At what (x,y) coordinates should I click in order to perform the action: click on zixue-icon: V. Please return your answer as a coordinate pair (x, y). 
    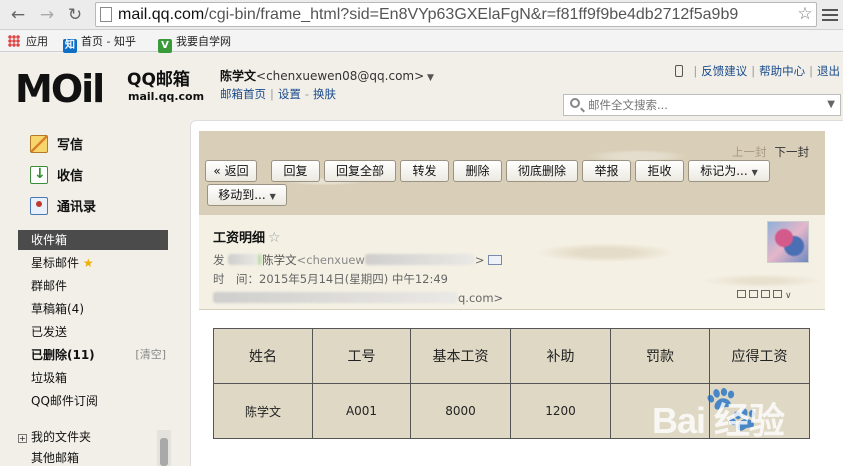
    Looking at the image, I should click on (165, 46).